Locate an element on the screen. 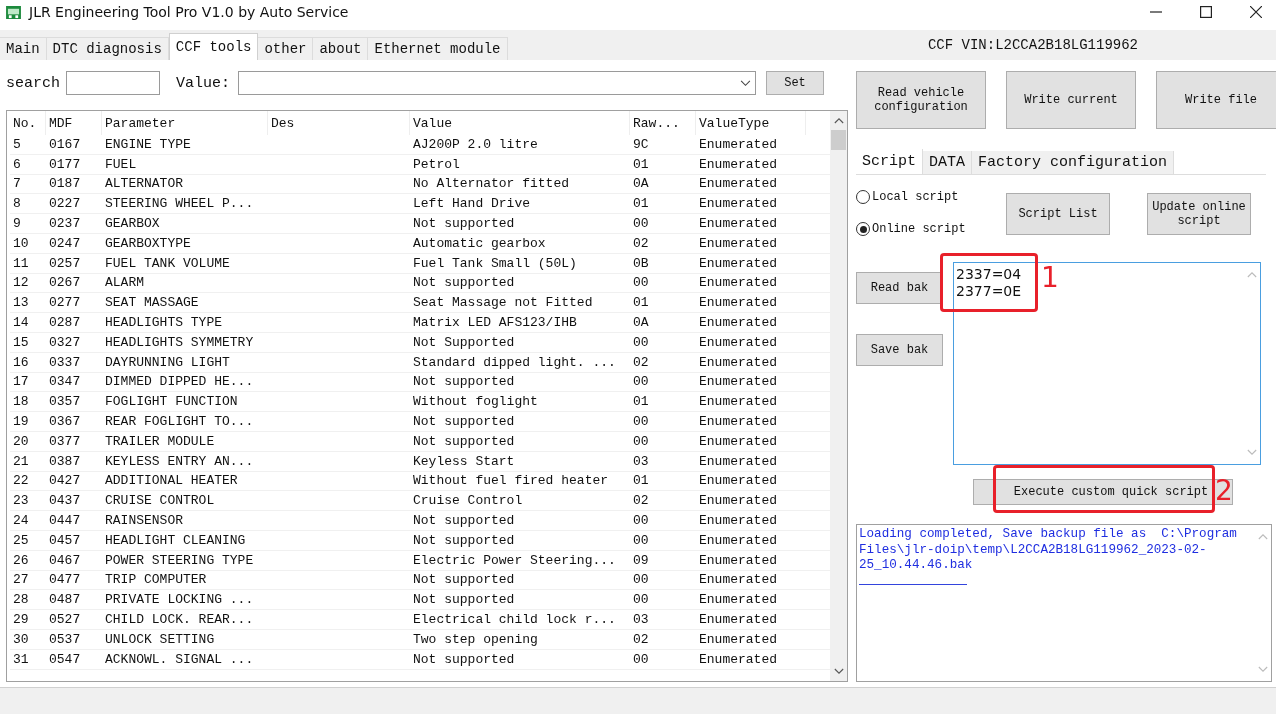 The height and width of the screenshot is (714, 1276). table-row: 17 0347 DIMMED DIPPED HE... Not supported 00 Enumerated is located at coordinates (420, 382).